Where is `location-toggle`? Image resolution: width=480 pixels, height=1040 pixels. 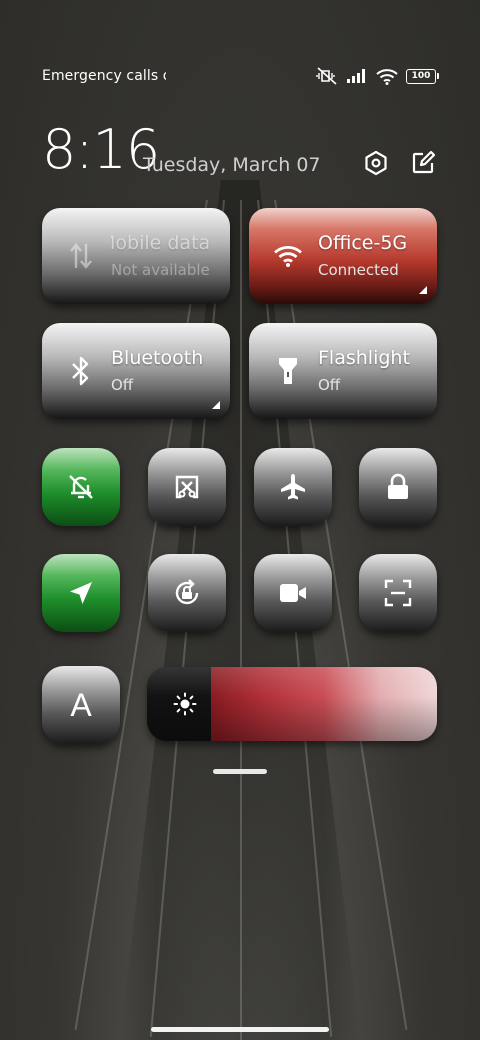
location-toggle is located at coordinates (81, 593).